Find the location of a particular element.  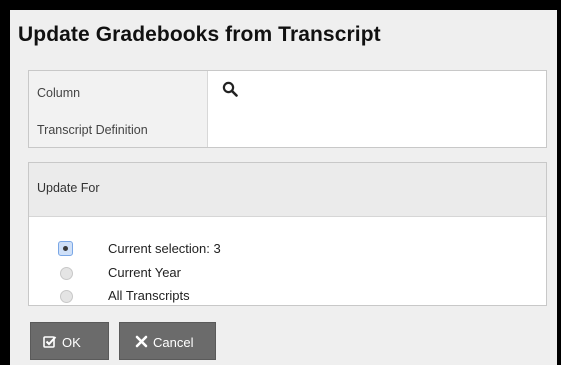

check-square-icon is located at coordinates (50, 342).